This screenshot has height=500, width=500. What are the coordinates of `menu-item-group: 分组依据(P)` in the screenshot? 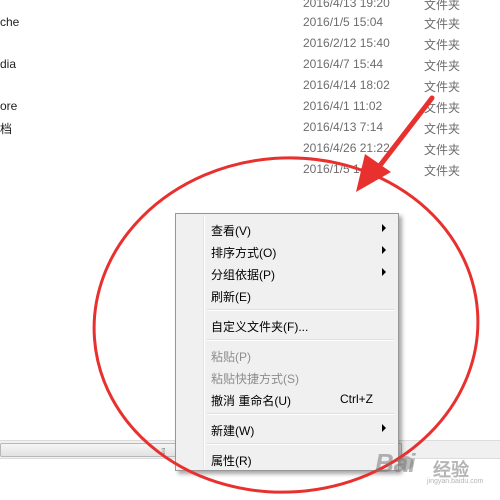 It's located at (287, 272).